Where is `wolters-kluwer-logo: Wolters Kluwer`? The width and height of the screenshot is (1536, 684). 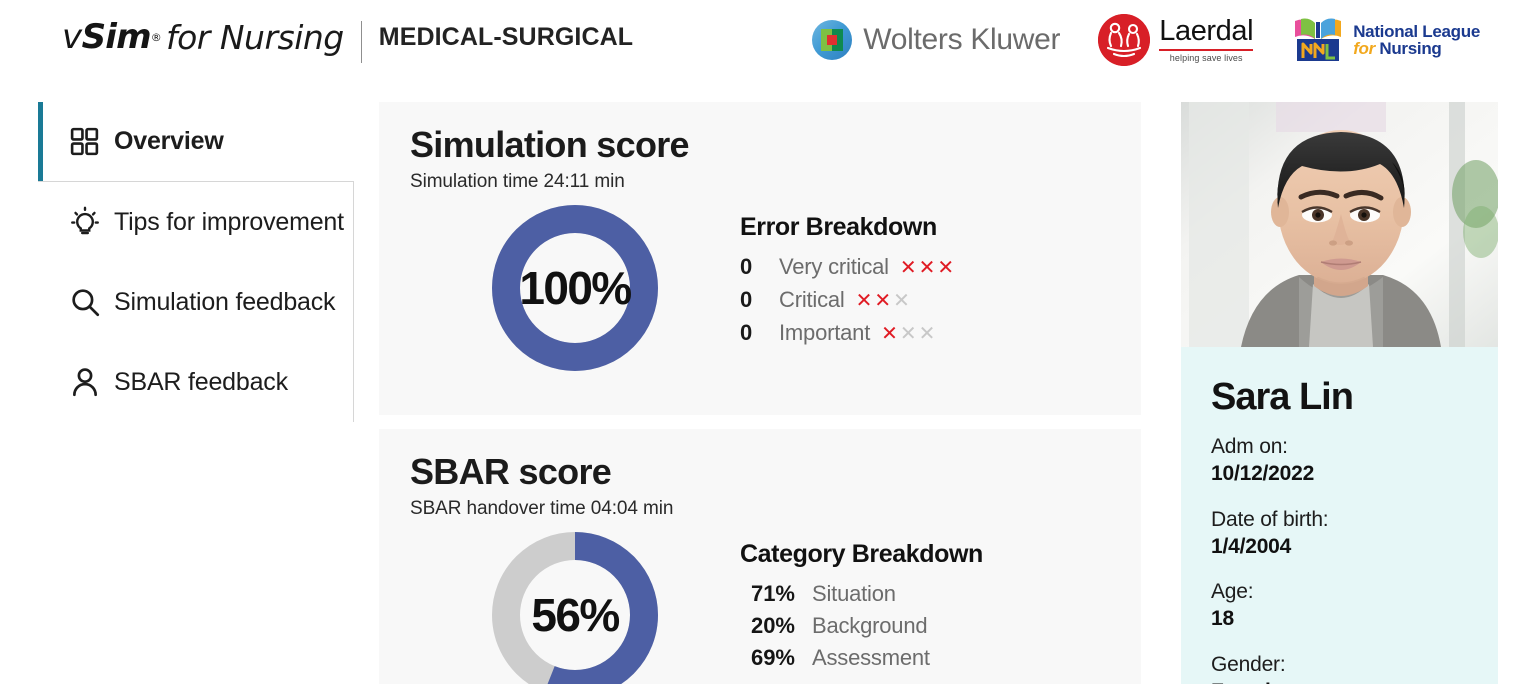 wolters-kluwer-logo: Wolters Kluwer is located at coordinates (936, 40).